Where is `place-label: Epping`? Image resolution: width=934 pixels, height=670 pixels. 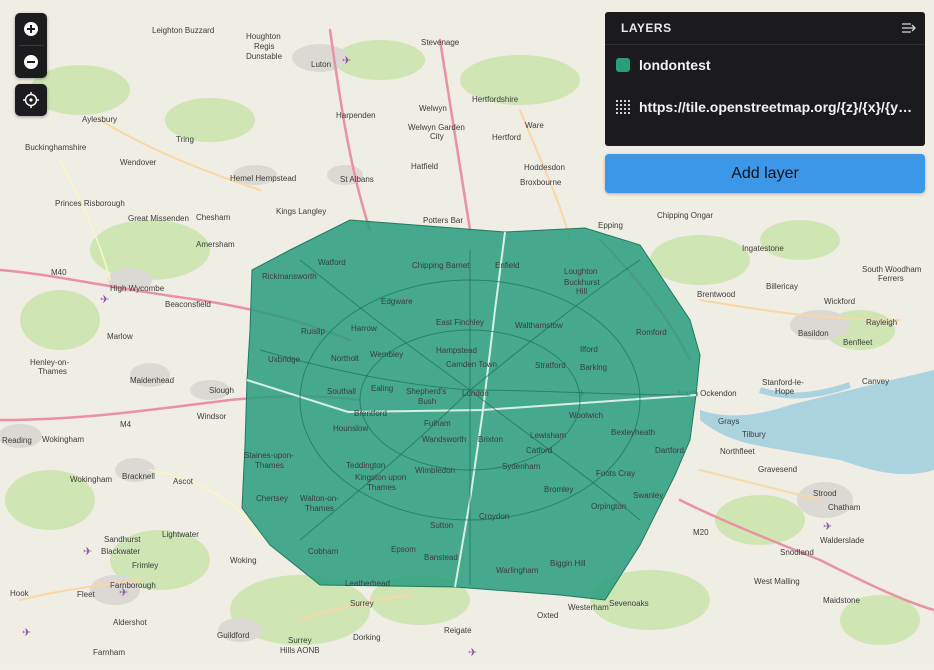 place-label: Epping is located at coordinates (610, 225).